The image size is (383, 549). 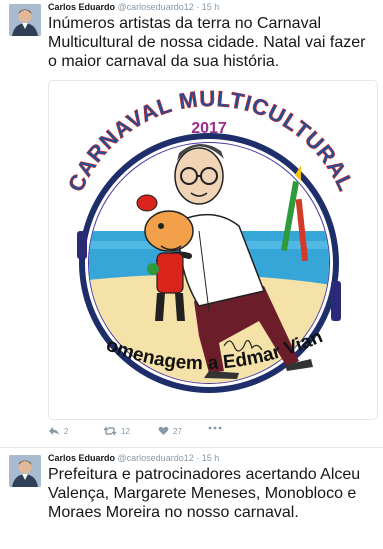 What do you see at coordinates (54, 431) in the screenshot?
I see `reply-icon` at bounding box center [54, 431].